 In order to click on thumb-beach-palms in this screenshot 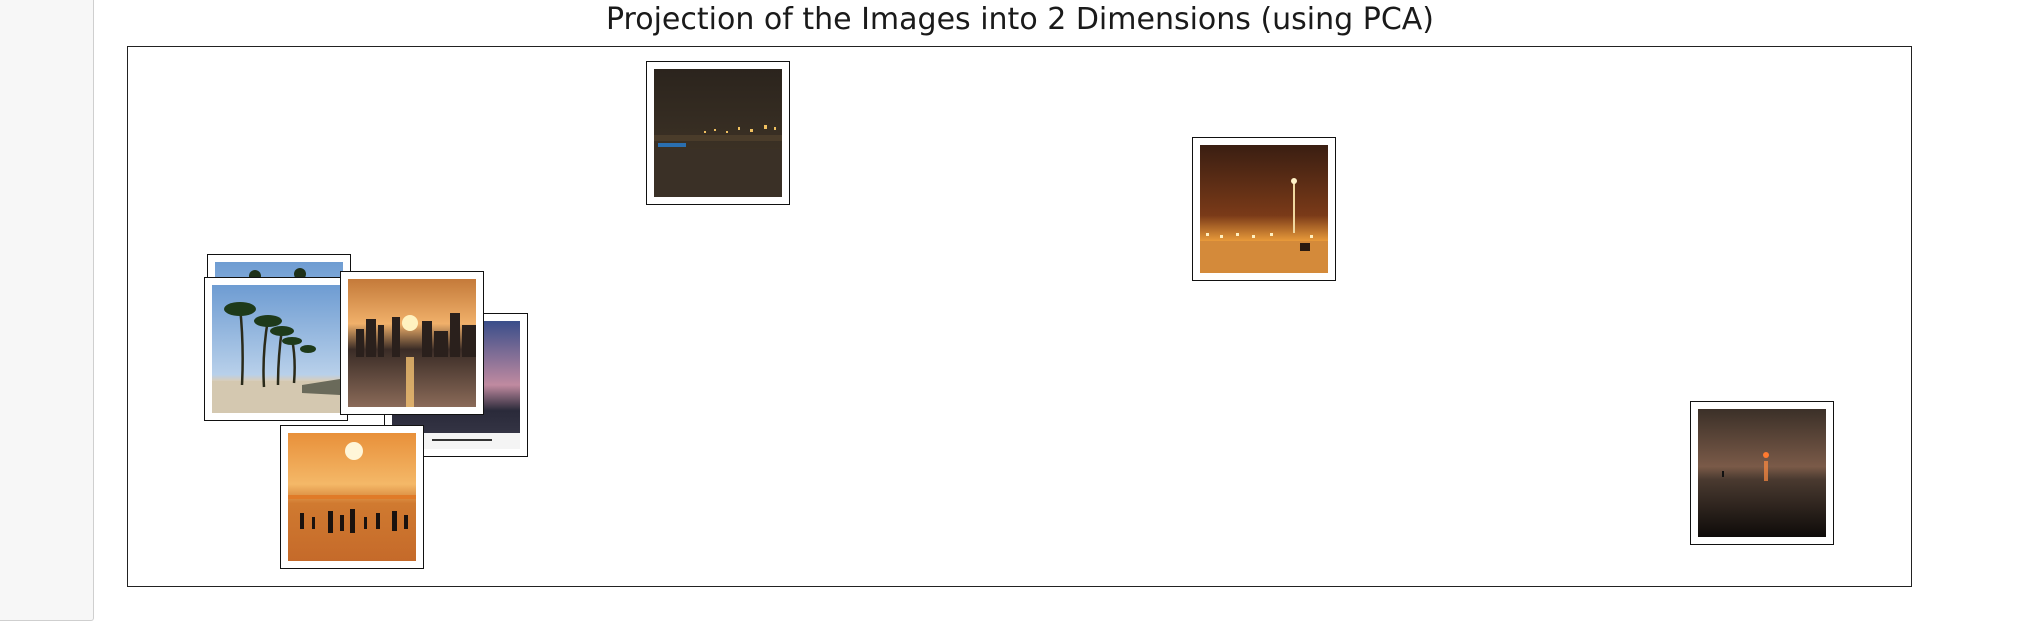, I will do `click(276, 349)`.